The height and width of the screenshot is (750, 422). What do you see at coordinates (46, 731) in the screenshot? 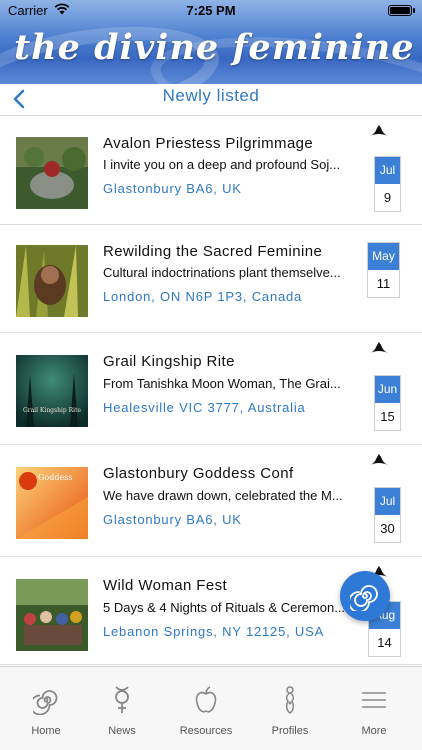
I see `tab-label: Home` at bounding box center [46, 731].